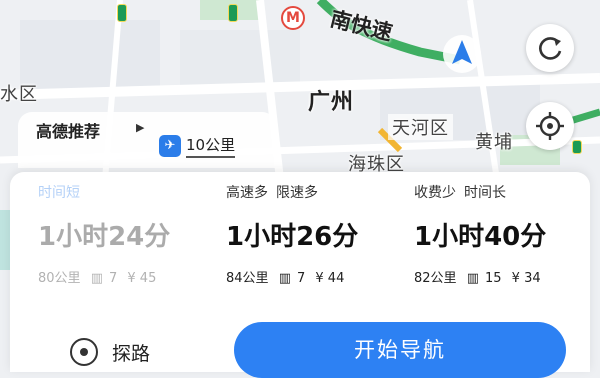  Describe the element at coordinates (435, 278) in the screenshot. I see `route-distance: 82公里` at that location.